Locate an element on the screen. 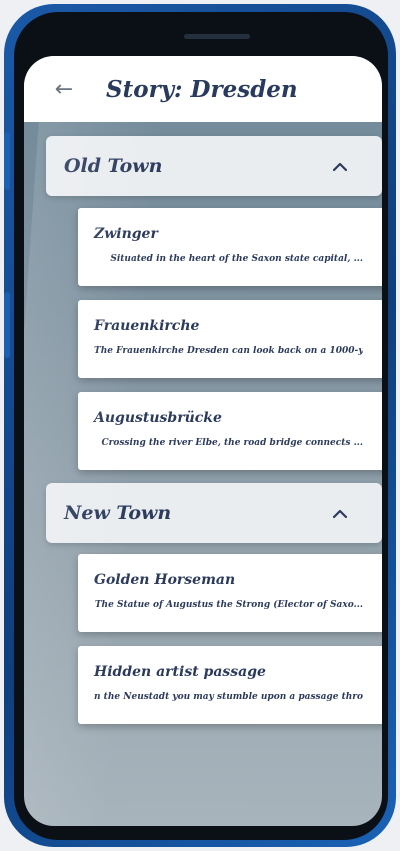  item-title: Frauenkirche is located at coordinates (147, 326).